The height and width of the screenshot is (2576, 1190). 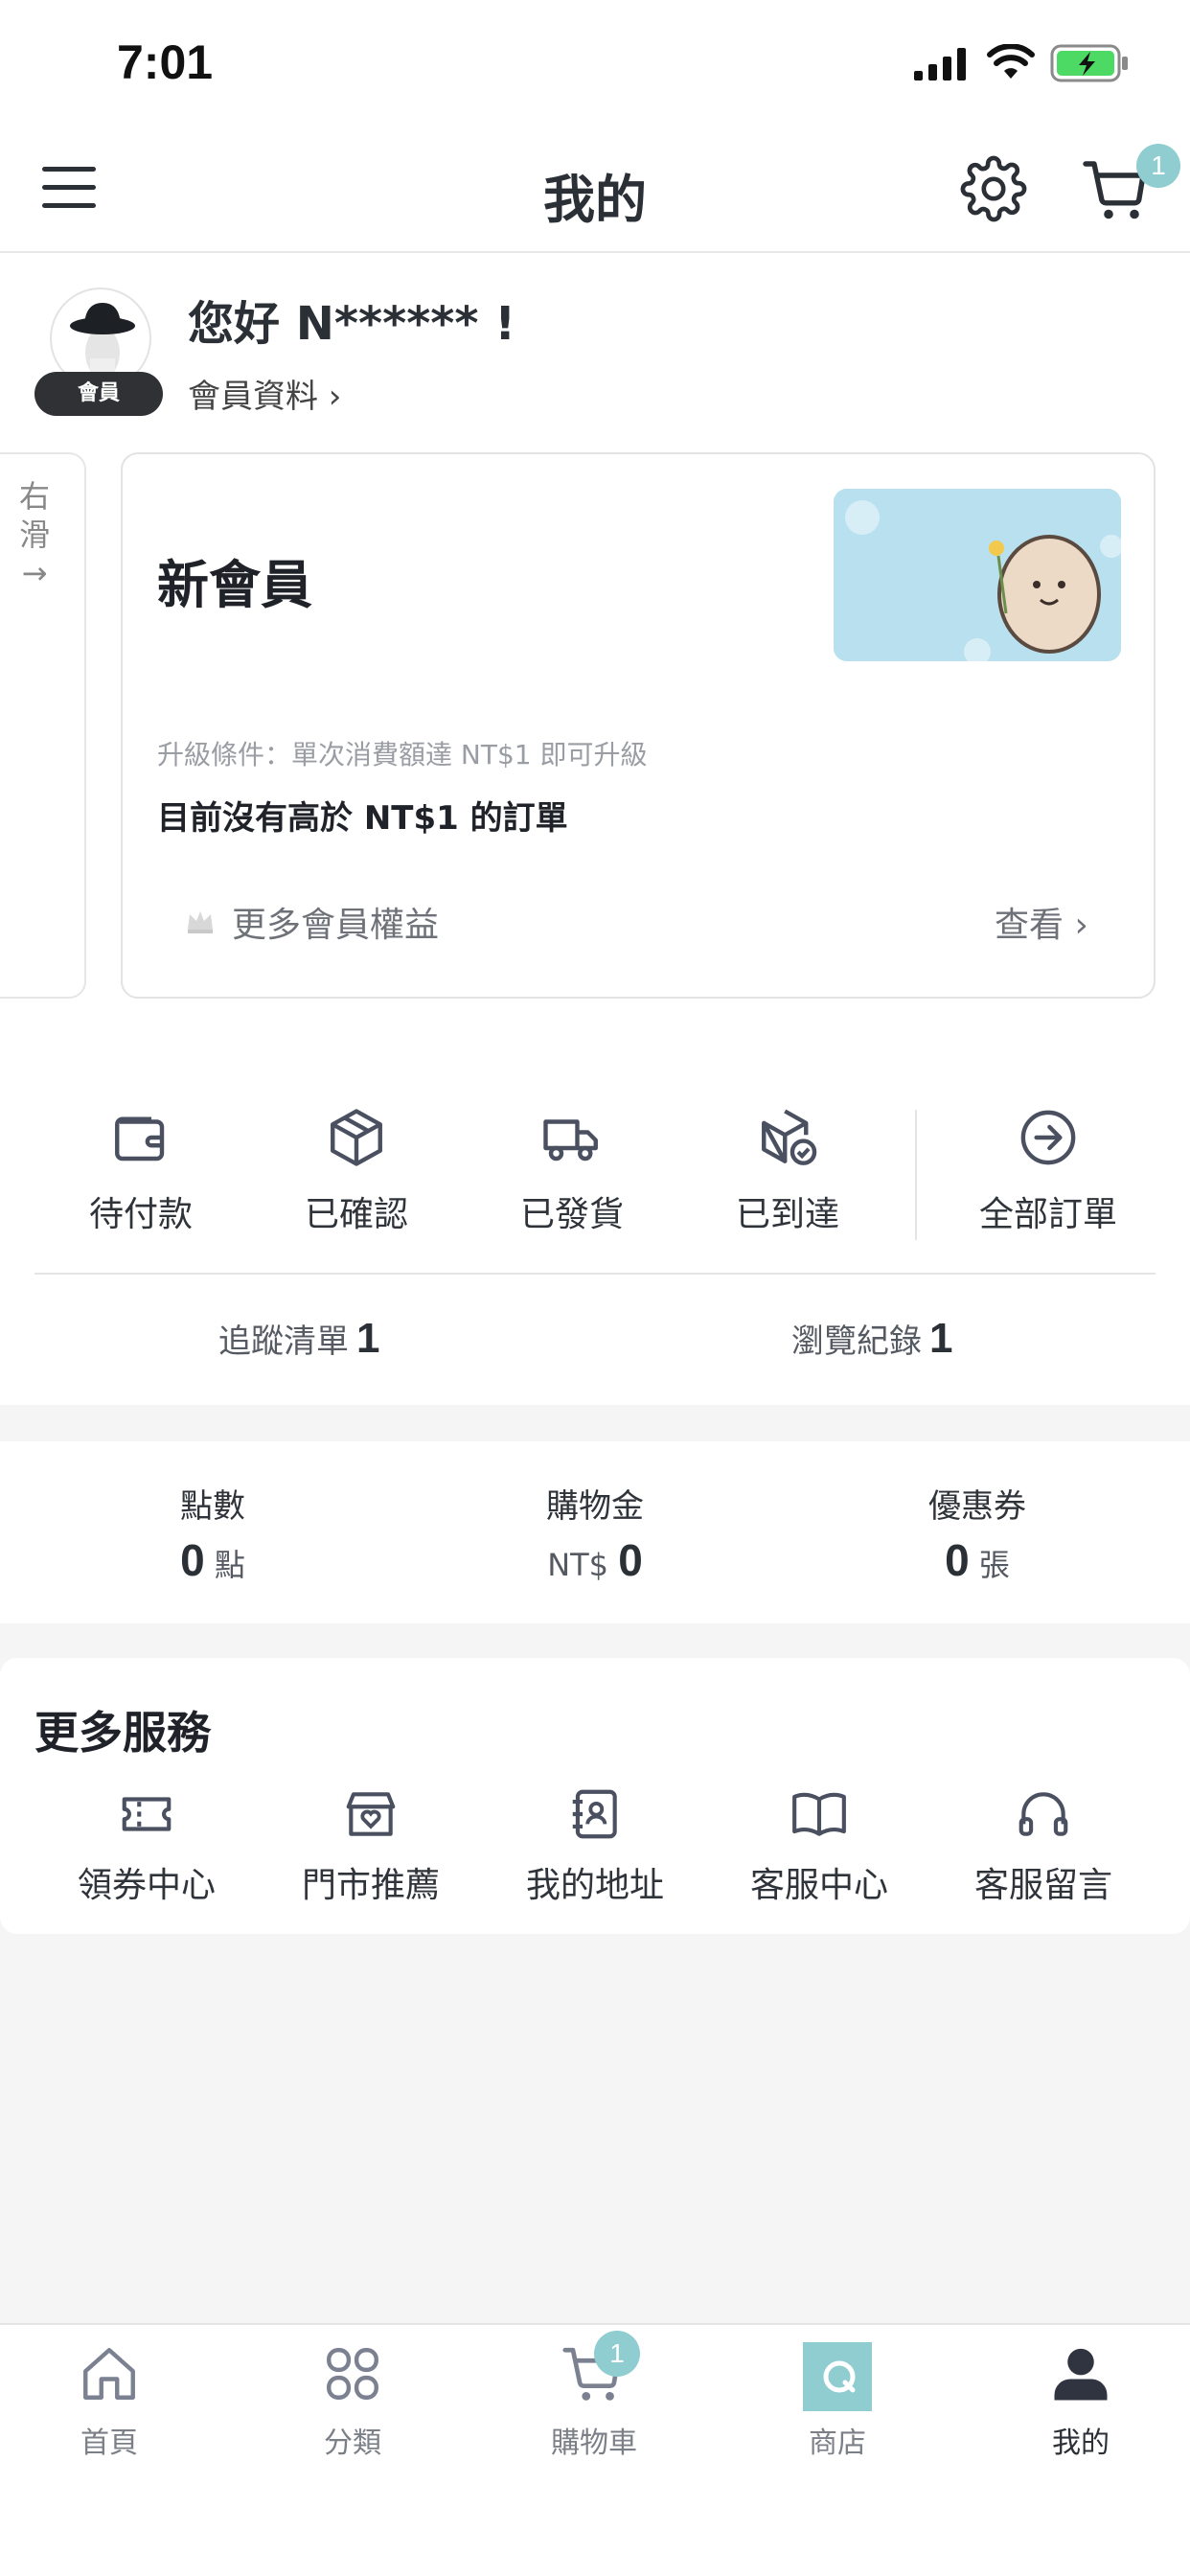 I want to click on points-value: 0, so click(x=193, y=1560).